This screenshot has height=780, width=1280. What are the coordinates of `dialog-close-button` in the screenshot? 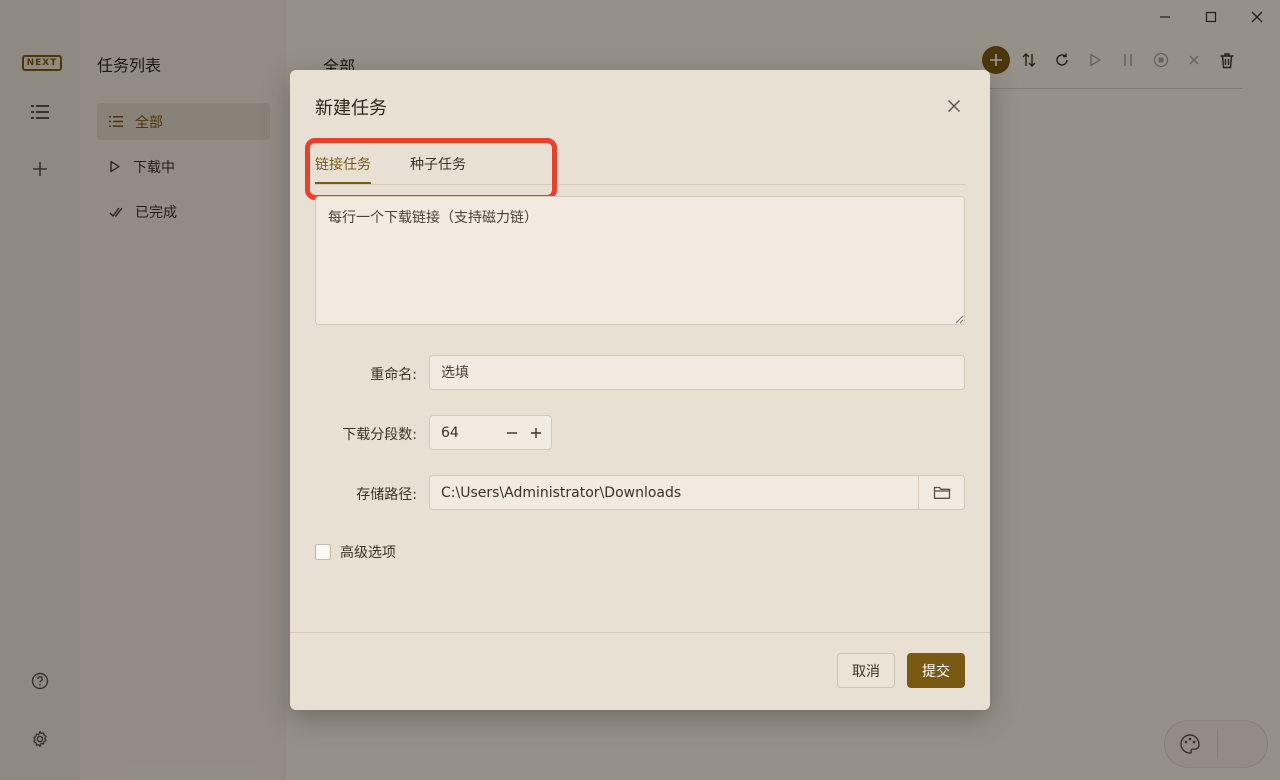 It's located at (954, 106).